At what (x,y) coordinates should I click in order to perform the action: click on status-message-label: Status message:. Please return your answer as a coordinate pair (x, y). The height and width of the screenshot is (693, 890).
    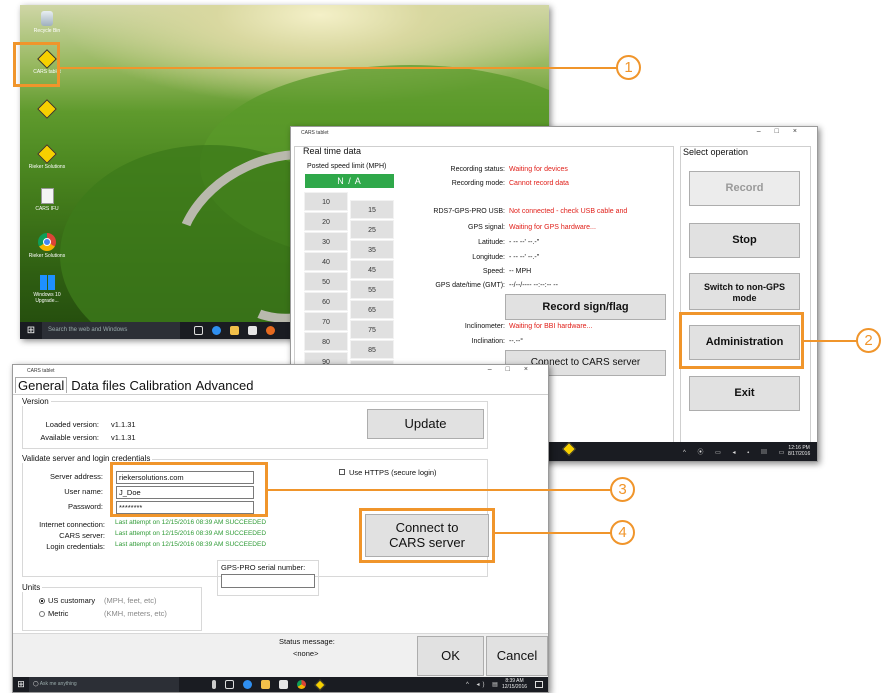
    Looking at the image, I should click on (307, 641).